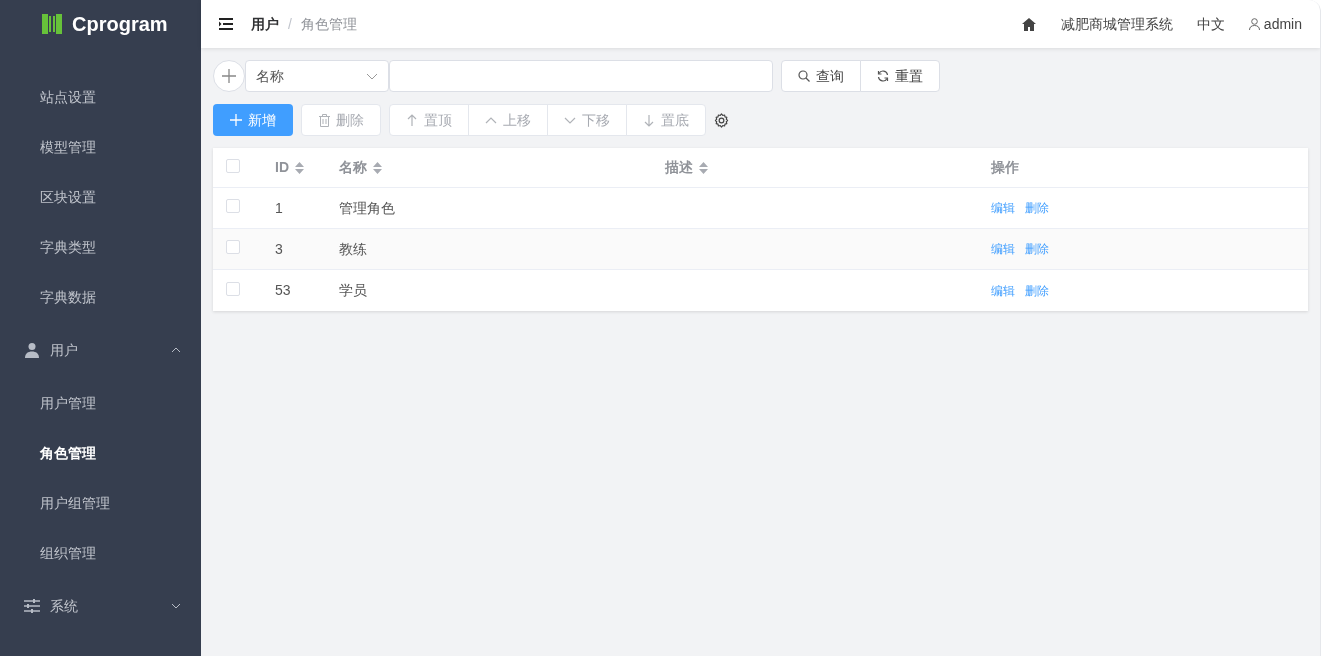 Image resolution: width=1321 pixels, height=656 pixels. I want to click on chevron-down-icon, so click(372, 76).